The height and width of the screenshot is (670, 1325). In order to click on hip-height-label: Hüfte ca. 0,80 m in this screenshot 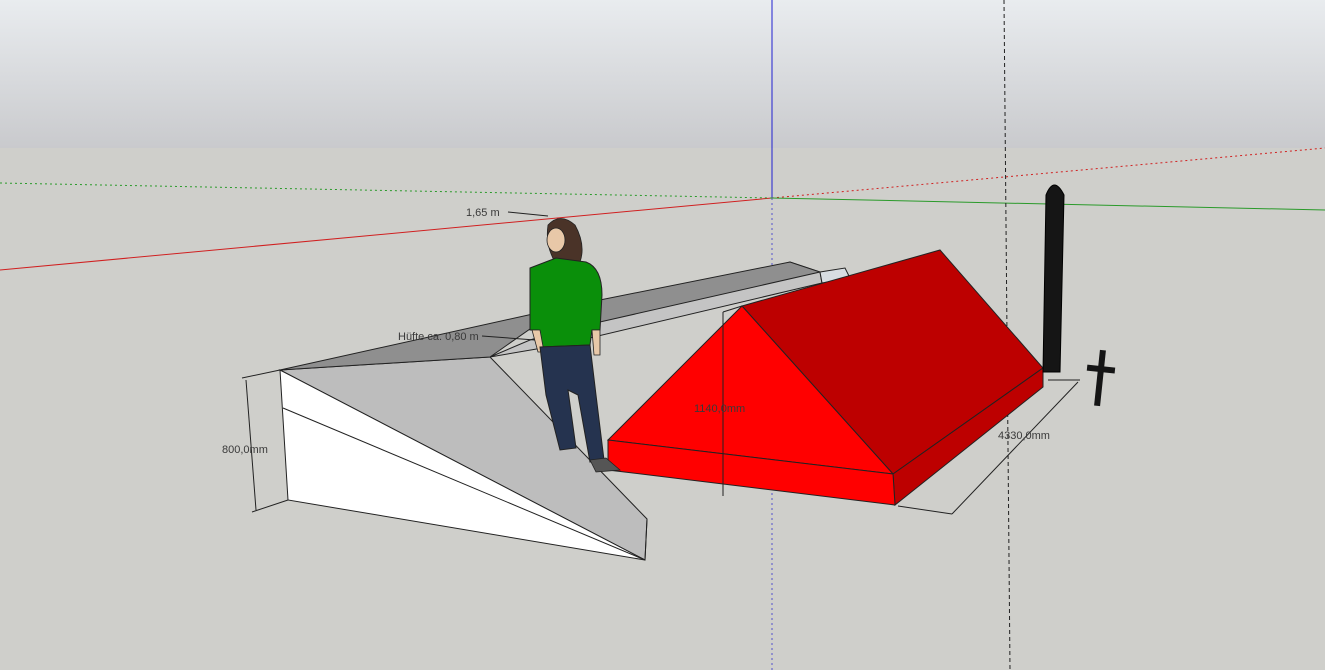, I will do `click(438, 337)`.